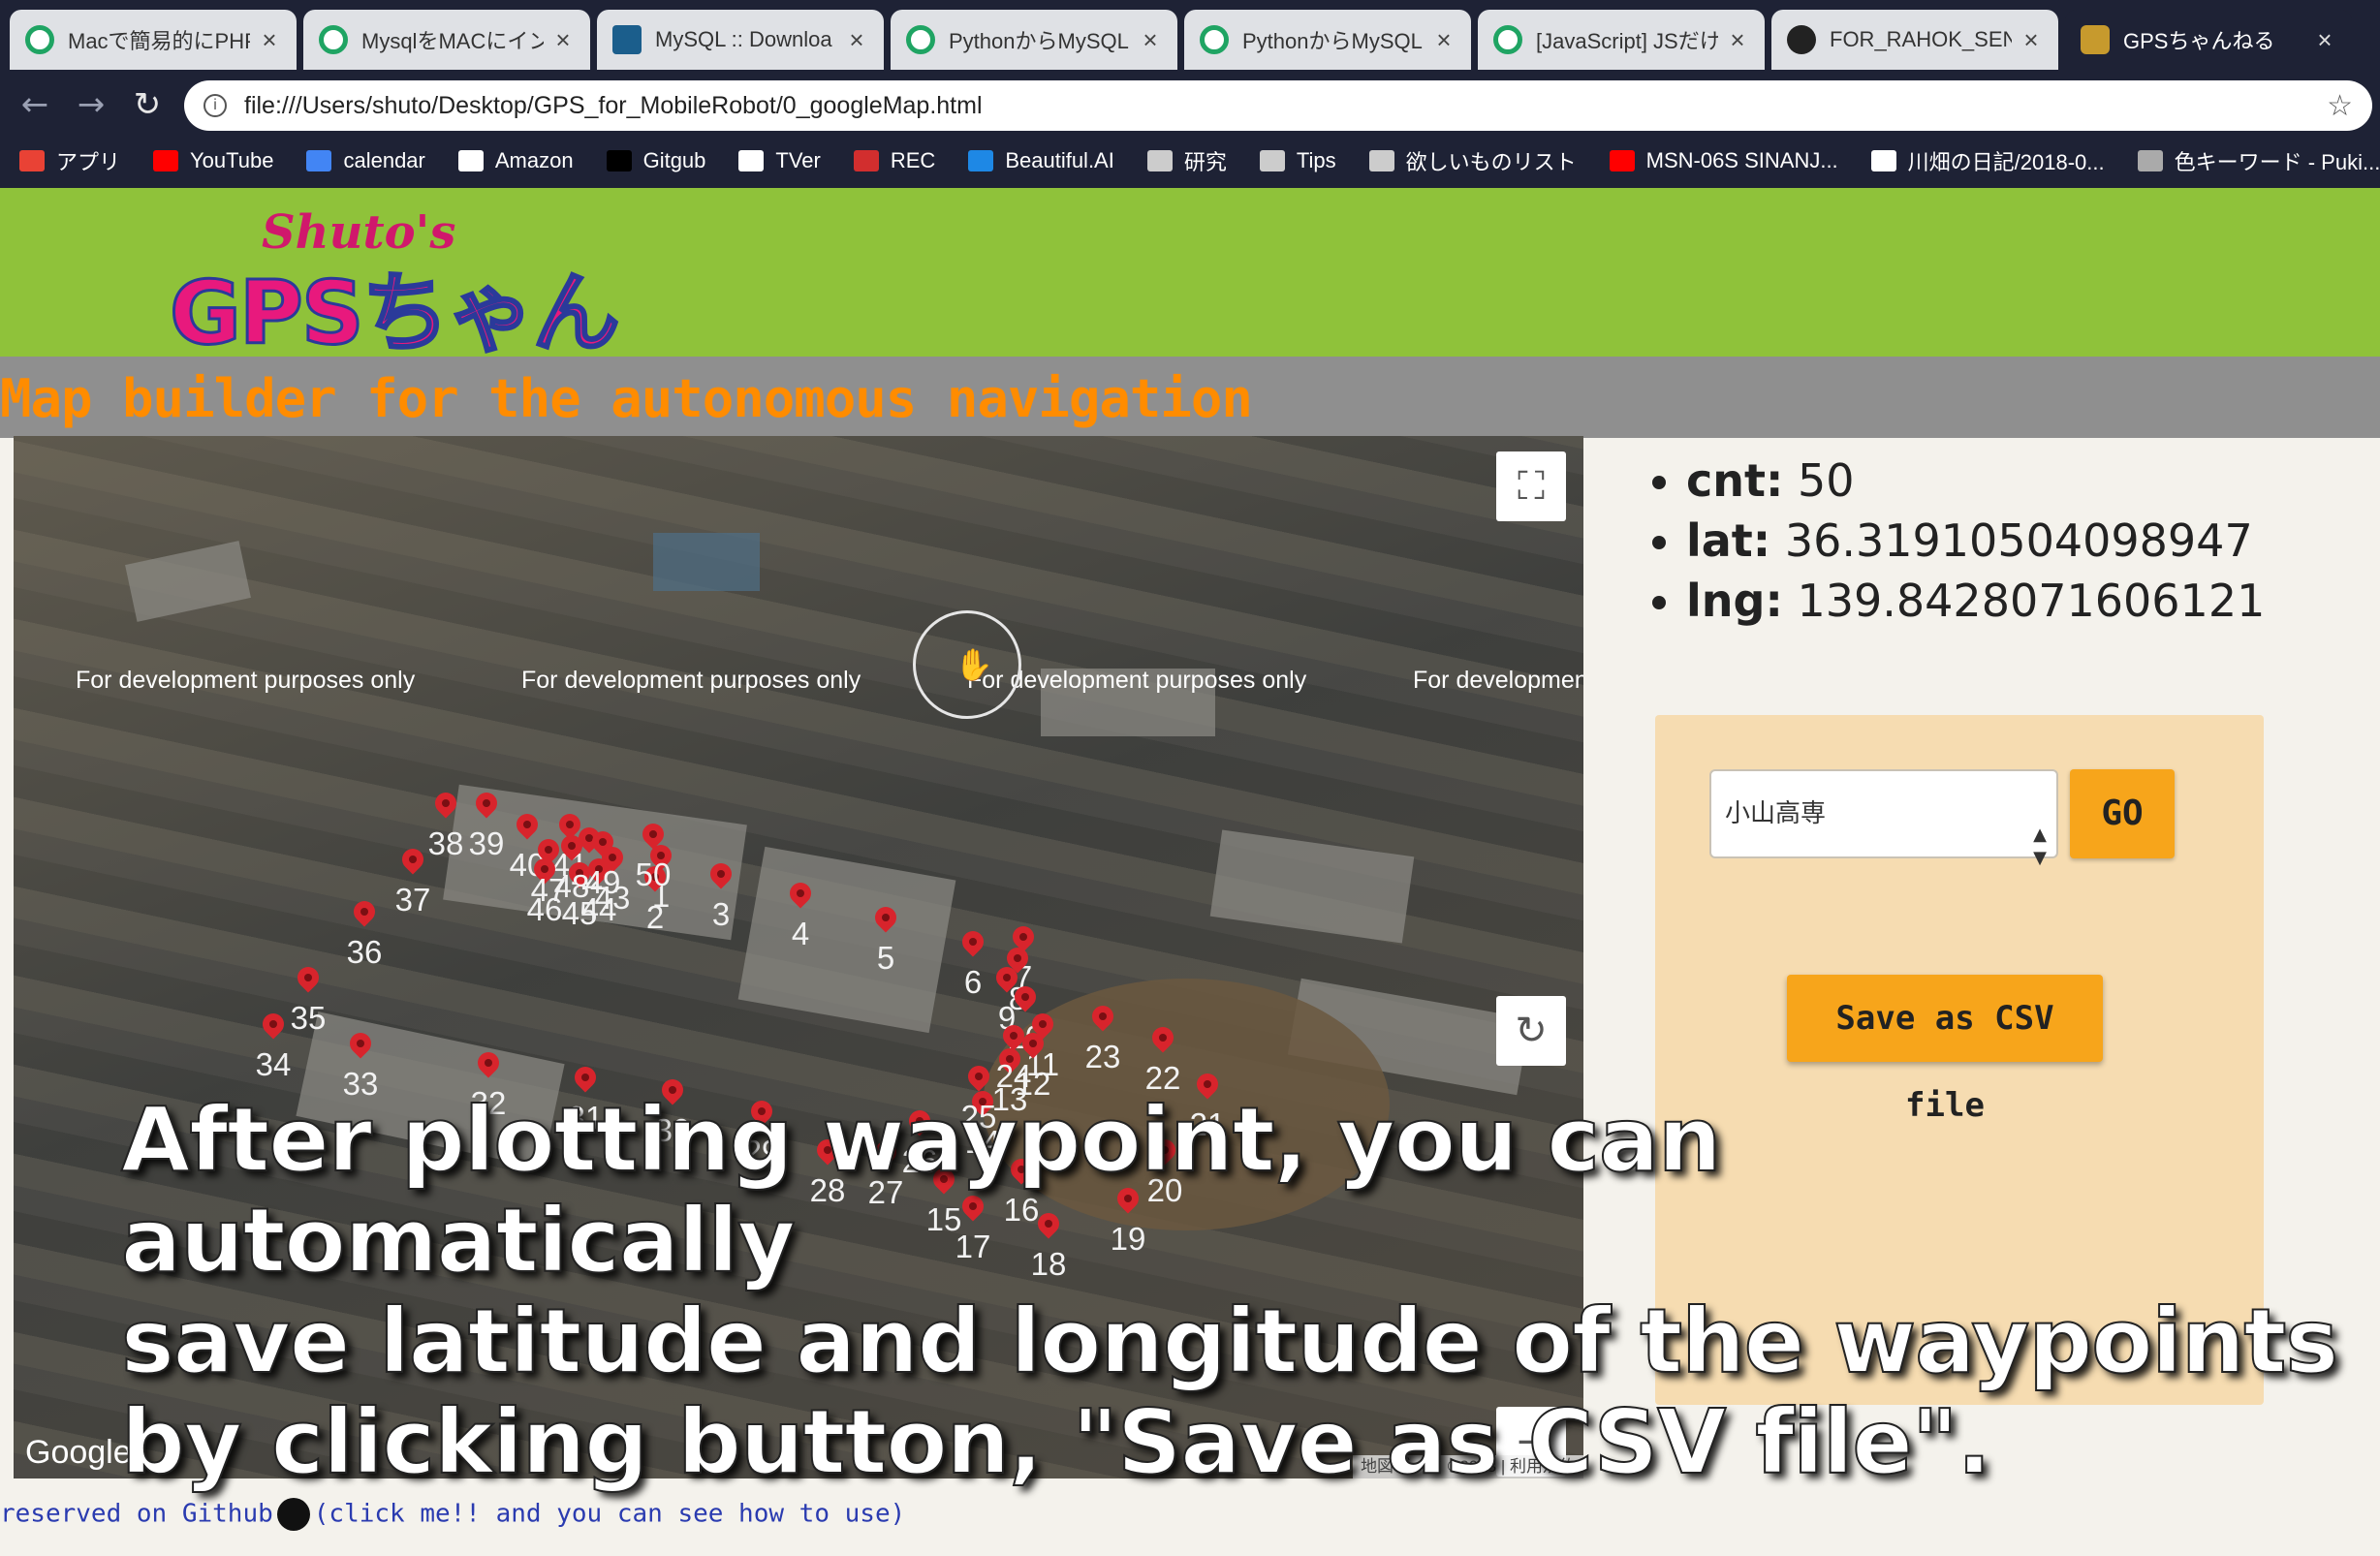  Describe the element at coordinates (534, 160) in the screenshot. I see `bookmark-label: Amazon` at that location.